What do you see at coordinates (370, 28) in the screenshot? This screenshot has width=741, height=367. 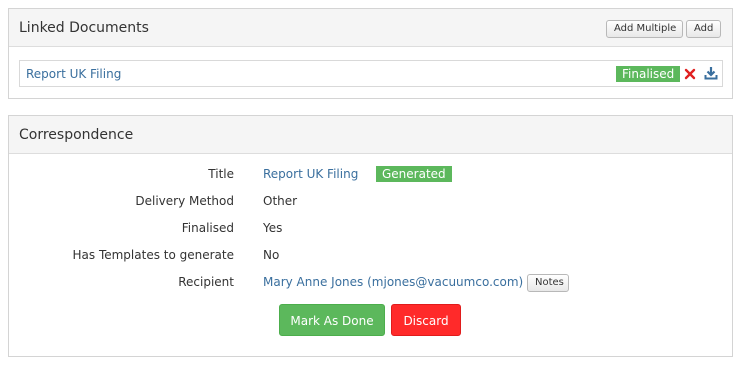 I see `linked-documents-header: Linked Documents Add Multiple Add` at bounding box center [370, 28].